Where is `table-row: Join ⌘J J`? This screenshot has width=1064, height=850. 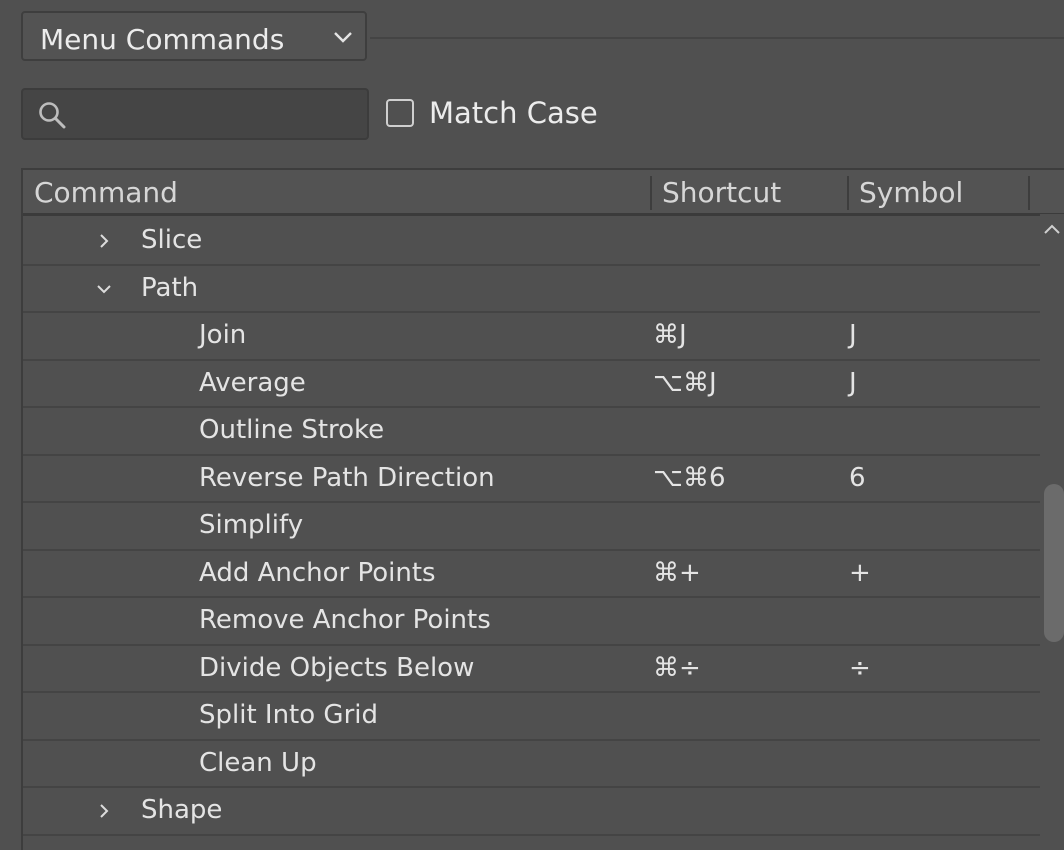 table-row: Join ⌘J J is located at coordinates (531, 337).